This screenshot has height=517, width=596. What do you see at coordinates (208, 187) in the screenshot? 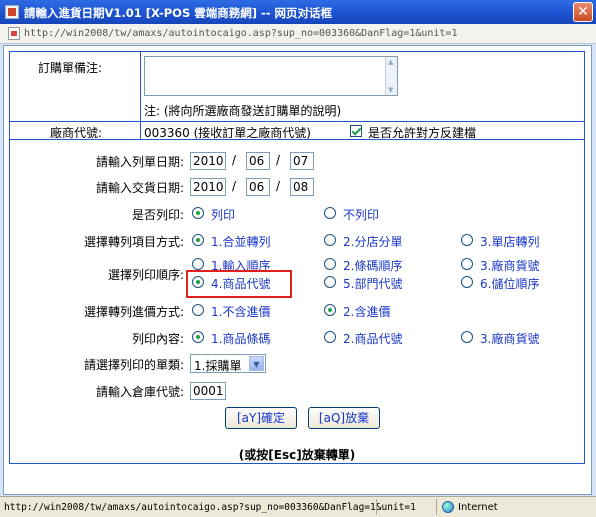
I see `delivery-year-input: 2010` at bounding box center [208, 187].